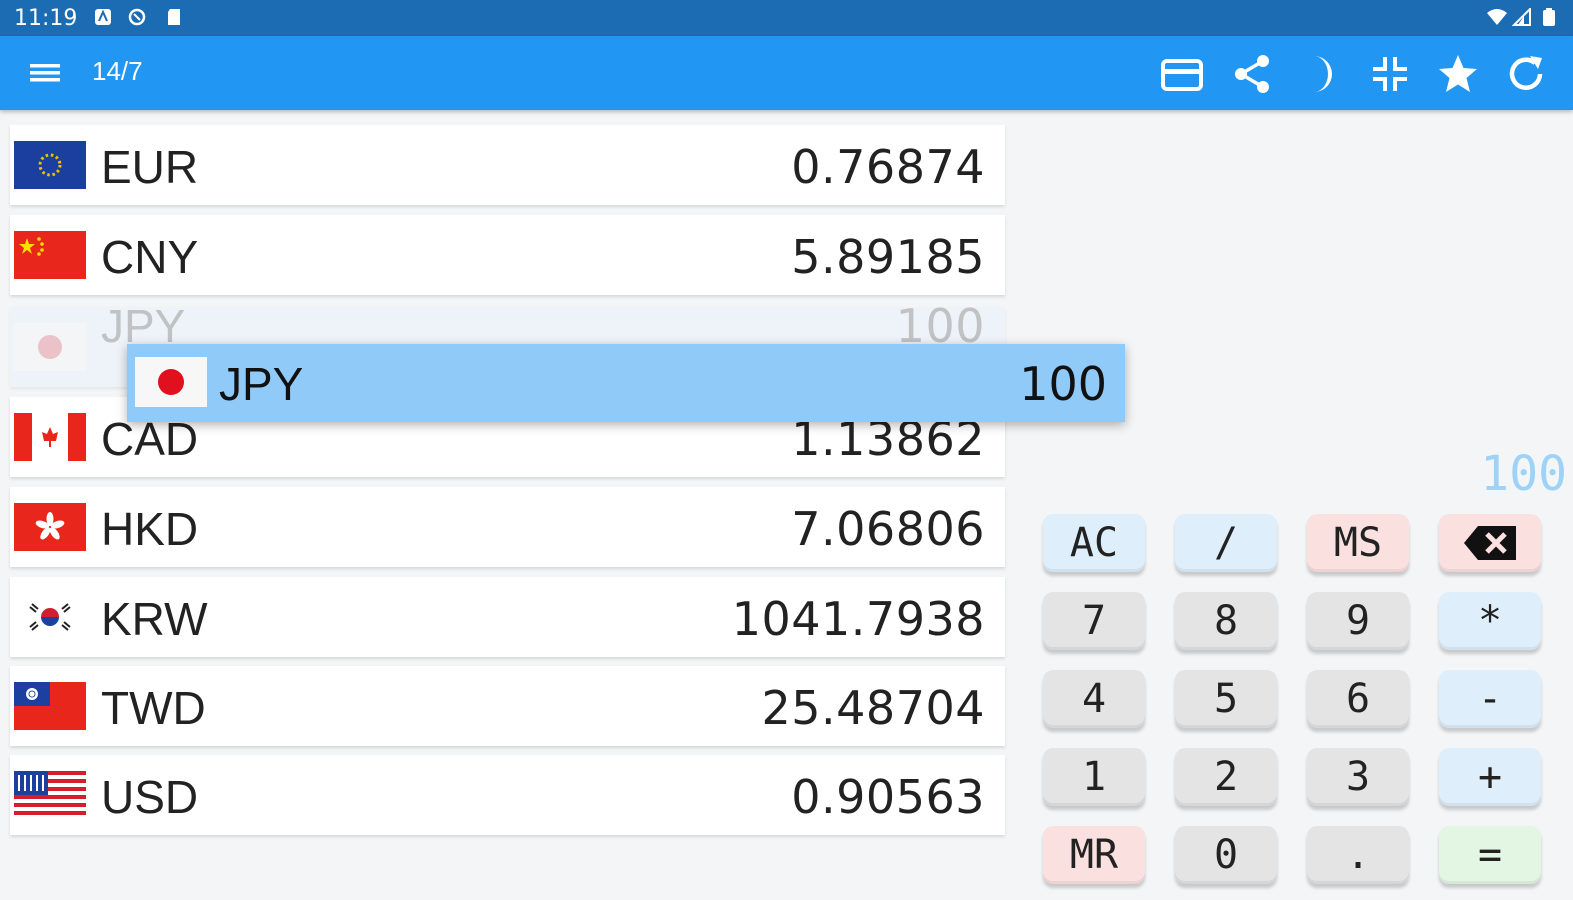  Describe the element at coordinates (50, 527) in the screenshot. I see `hong-kong-flag-icon` at that location.